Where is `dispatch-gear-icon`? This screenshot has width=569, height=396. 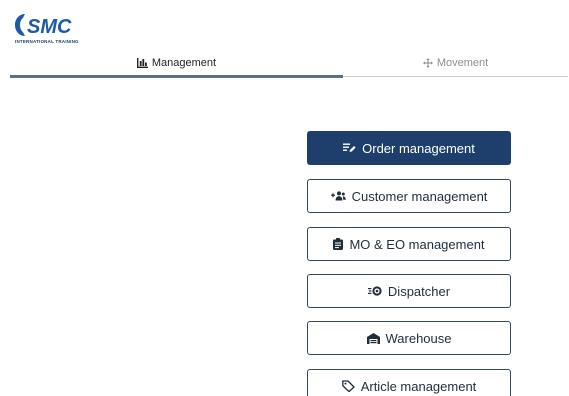
dispatch-gear-icon is located at coordinates (374, 291).